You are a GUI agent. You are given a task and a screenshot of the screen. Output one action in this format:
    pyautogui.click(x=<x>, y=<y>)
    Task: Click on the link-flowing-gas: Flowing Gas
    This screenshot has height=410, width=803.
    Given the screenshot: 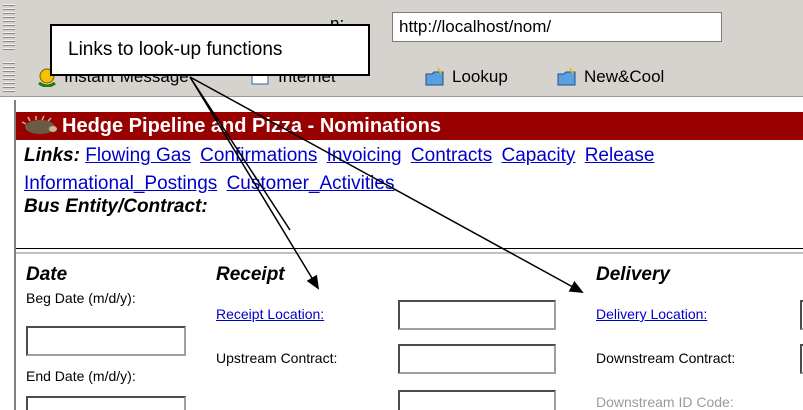 What is the action you would take?
    pyautogui.click(x=138, y=155)
    